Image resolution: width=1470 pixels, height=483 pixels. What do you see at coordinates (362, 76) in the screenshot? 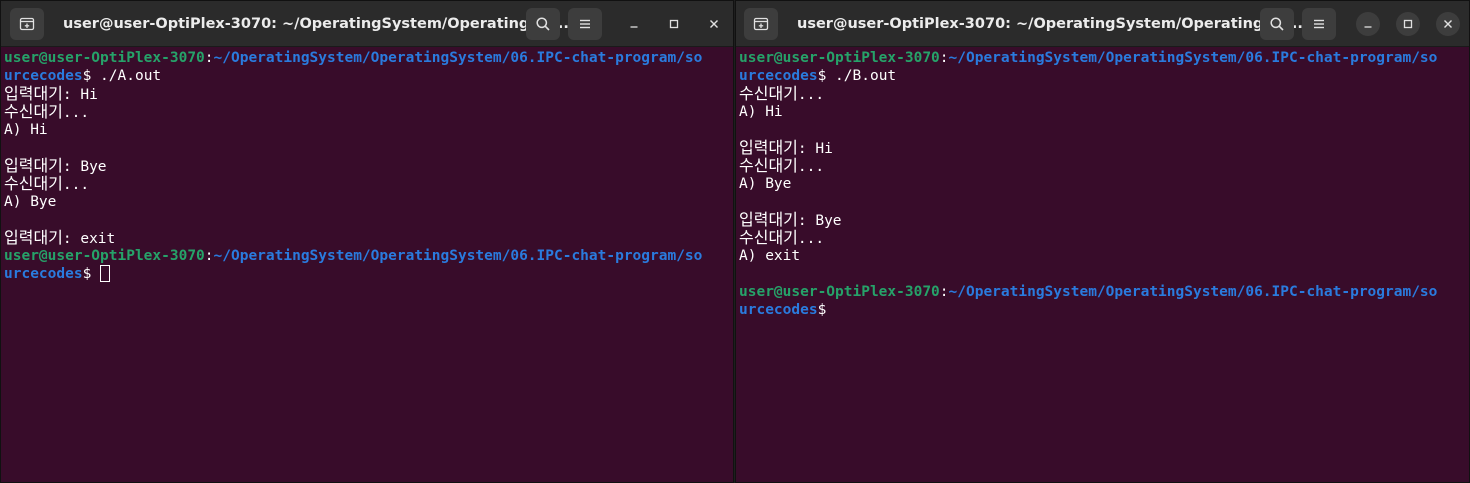
I see `prompt-line-cont: urcecodes$ ./A.out` at bounding box center [362, 76].